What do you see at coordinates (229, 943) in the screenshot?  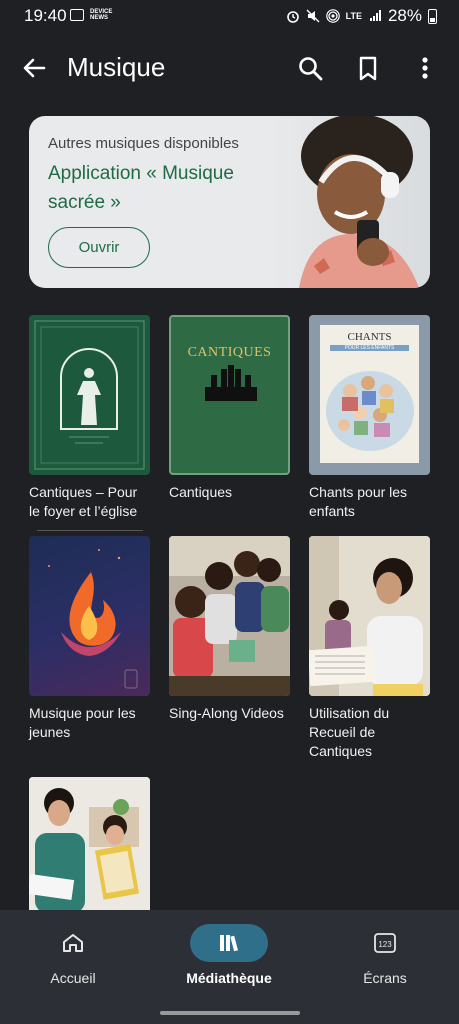 I see `library-icon` at bounding box center [229, 943].